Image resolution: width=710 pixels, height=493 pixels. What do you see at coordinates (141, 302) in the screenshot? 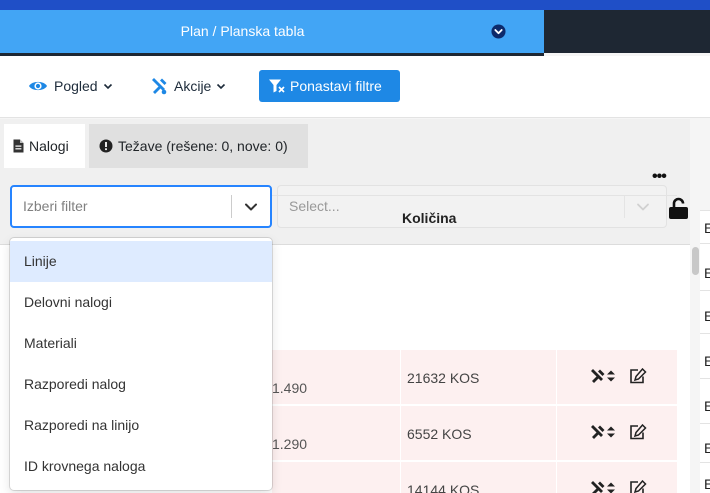
I see `dropdown-option-delovni-nalogi: Delovni nalogi` at bounding box center [141, 302].